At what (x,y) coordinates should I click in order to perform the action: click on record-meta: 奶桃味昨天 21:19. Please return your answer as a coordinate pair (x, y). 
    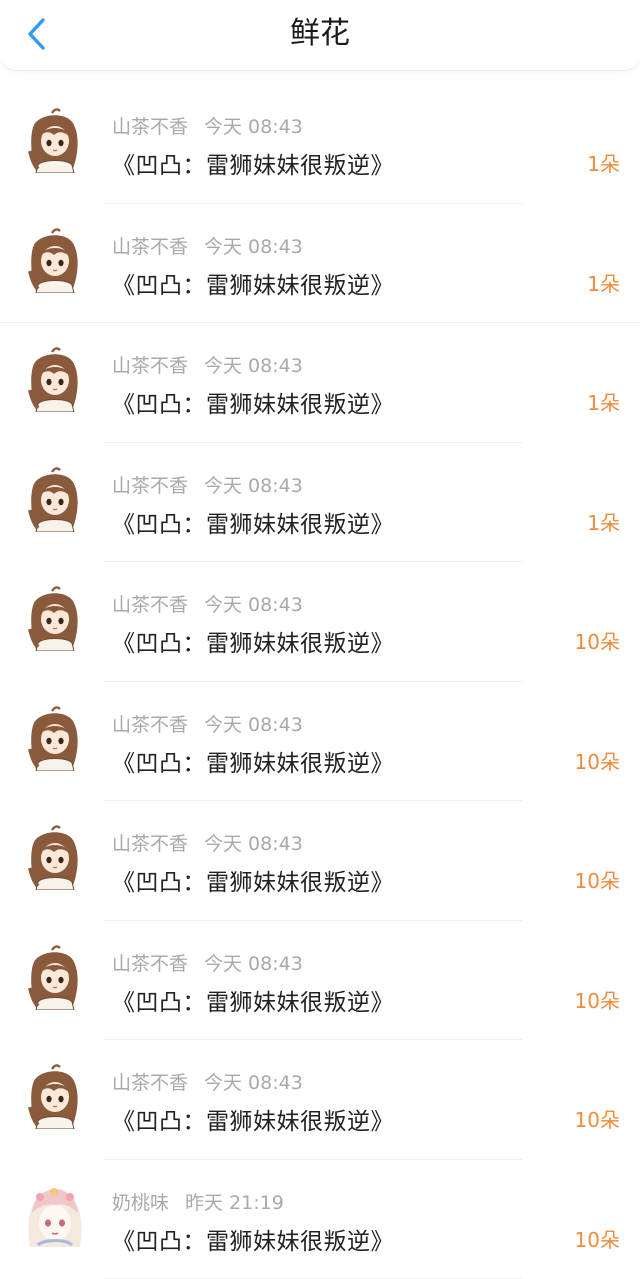
    Looking at the image, I should click on (198, 1201).